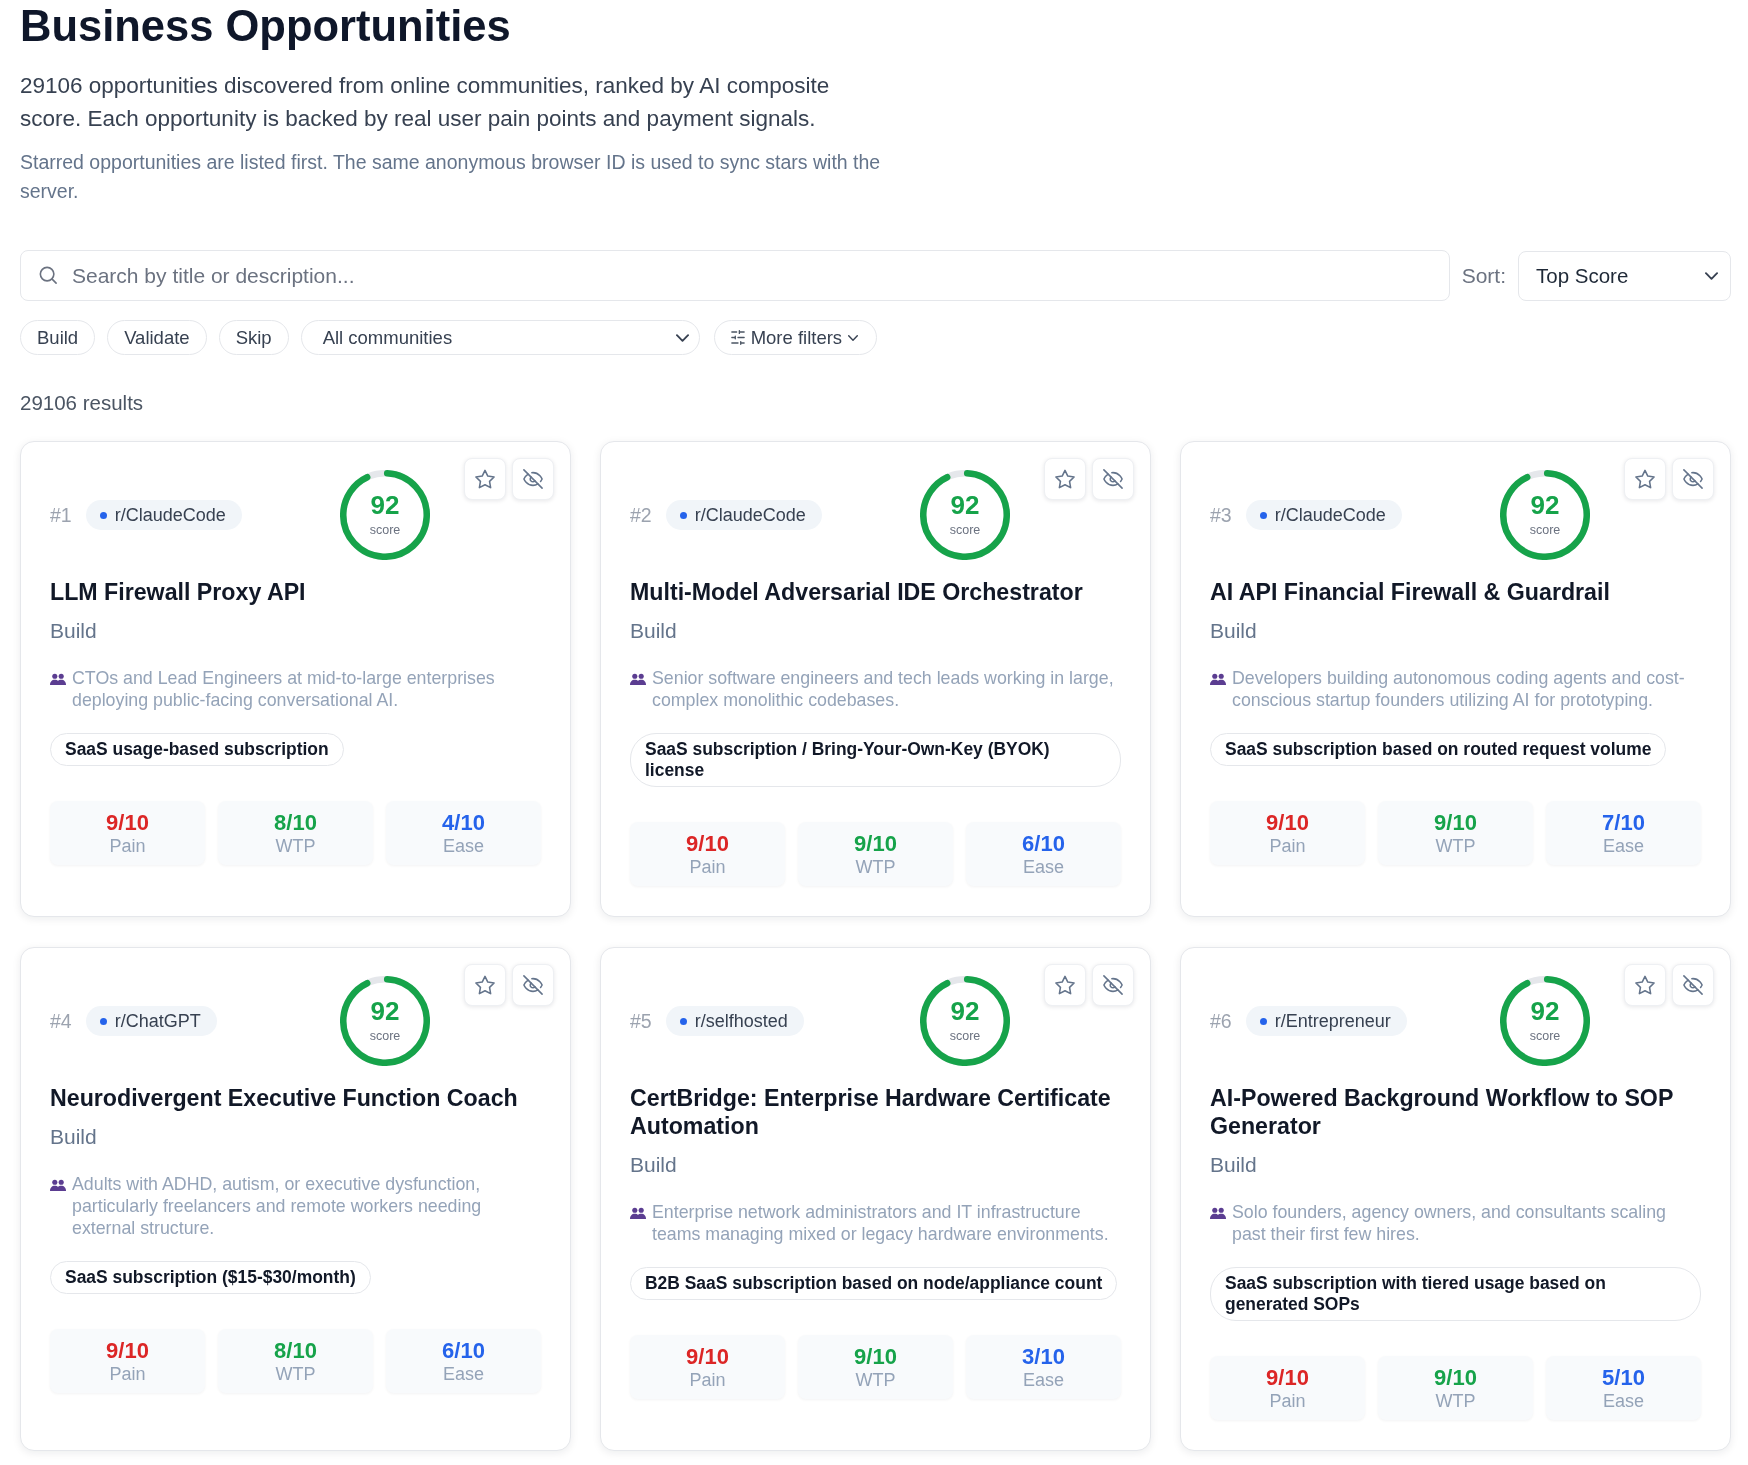 This screenshot has width=1748, height=1465. I want to click on more-filters-button: More filters, so click(795, 337).